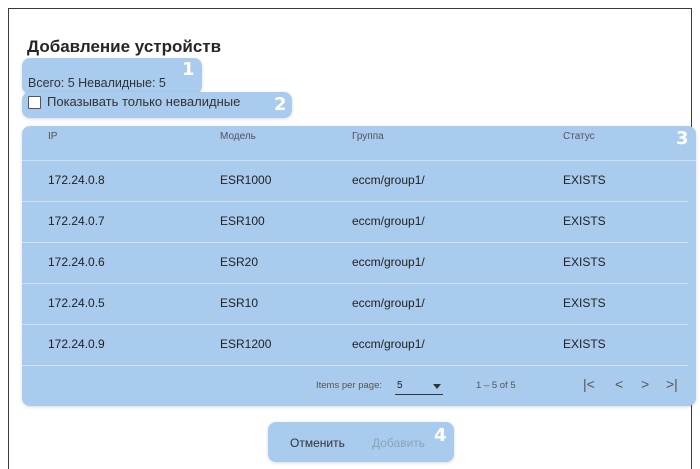 The width and height of the screenshot is (700, 469). Describe the element at coordinates (317, 443) in the screenshot. I see `cancel-button: Отменить` at that location.